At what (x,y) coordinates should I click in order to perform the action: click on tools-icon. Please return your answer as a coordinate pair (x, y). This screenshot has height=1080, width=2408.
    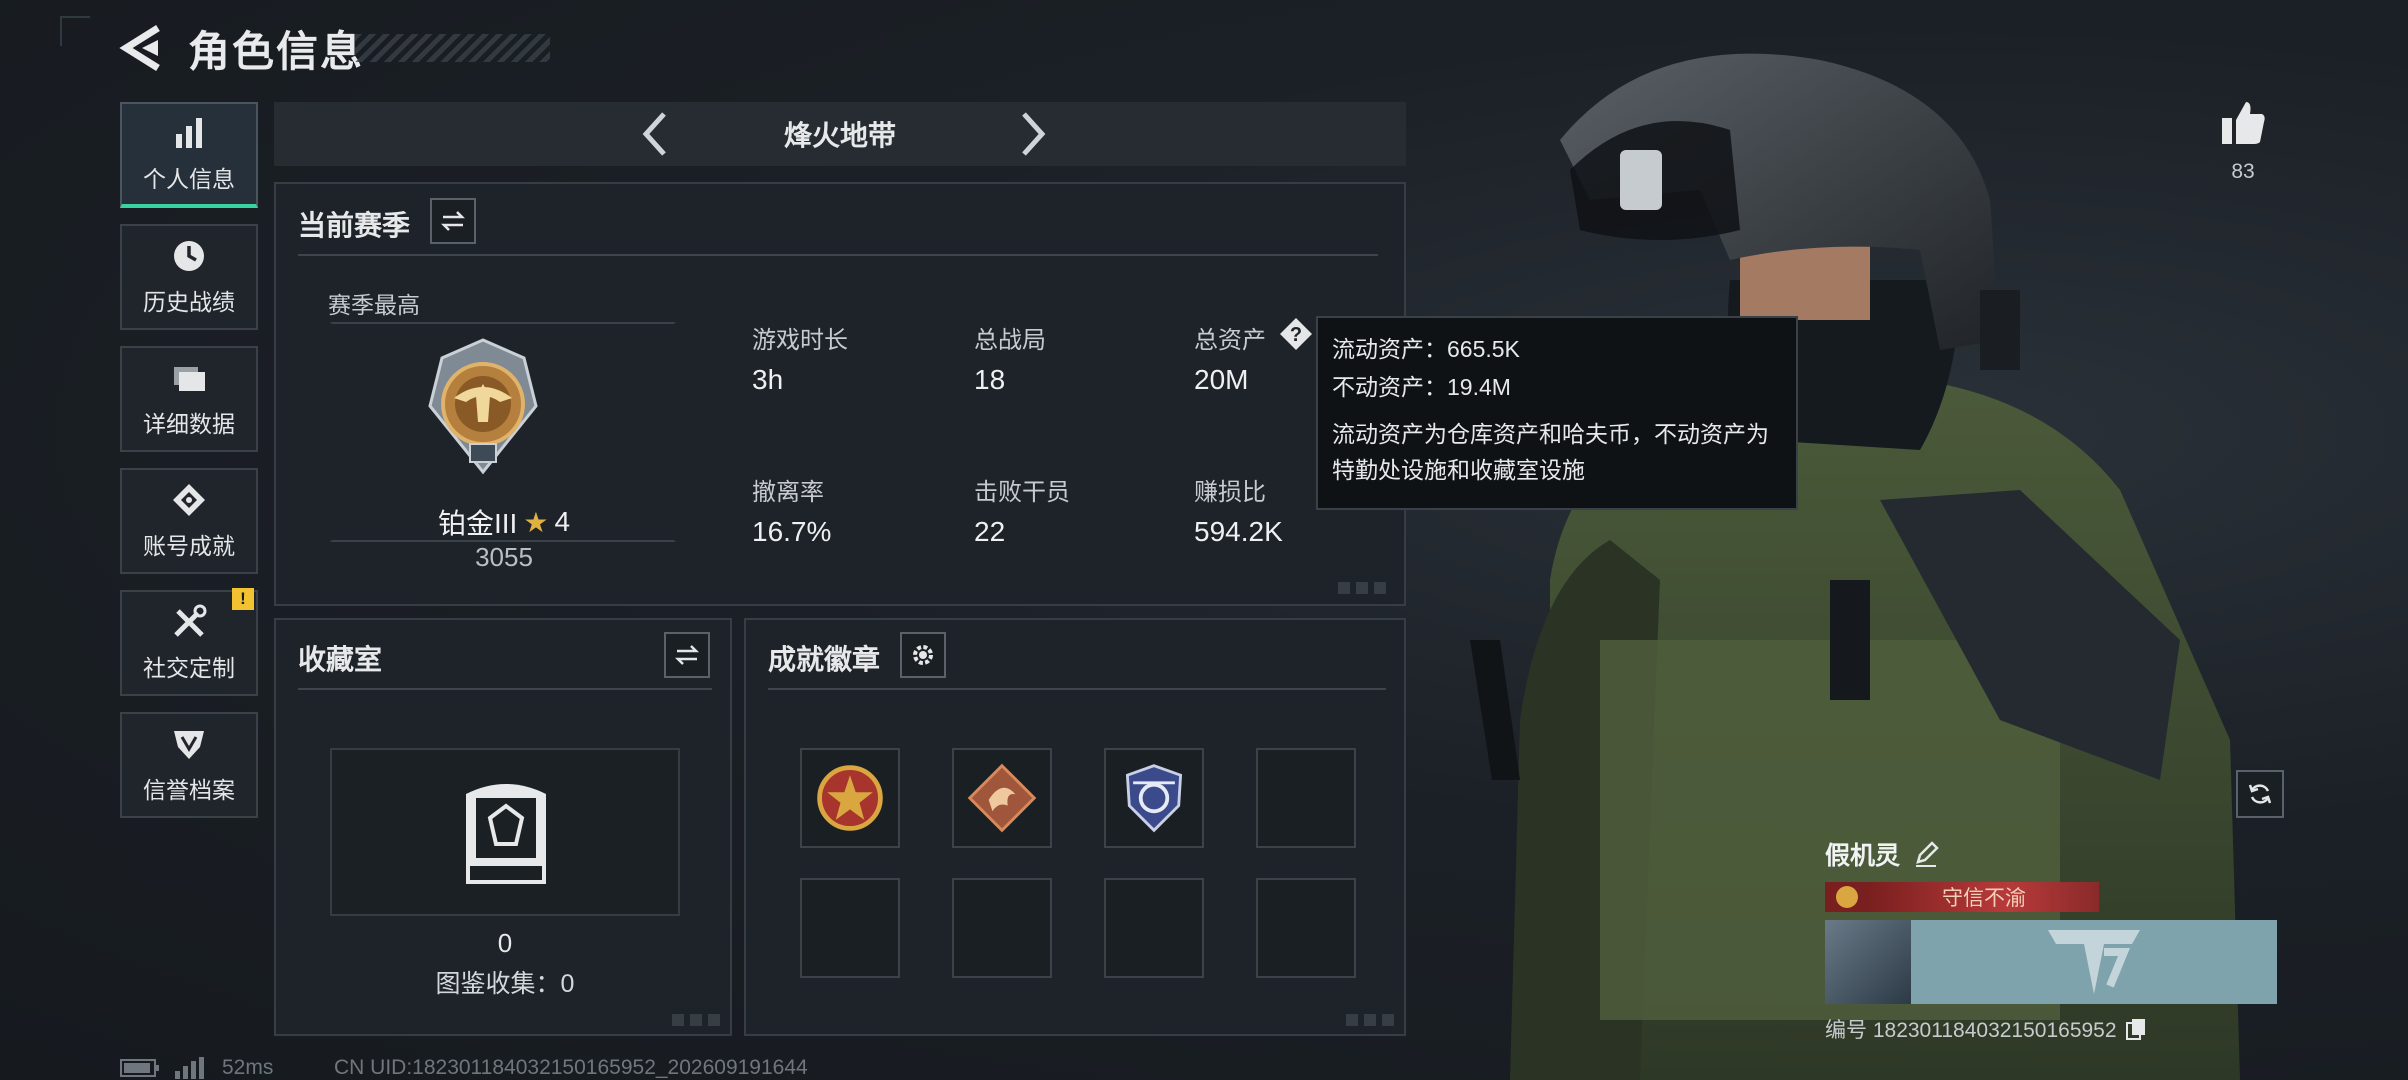
    Looking at the image, I should click on (190, 620).